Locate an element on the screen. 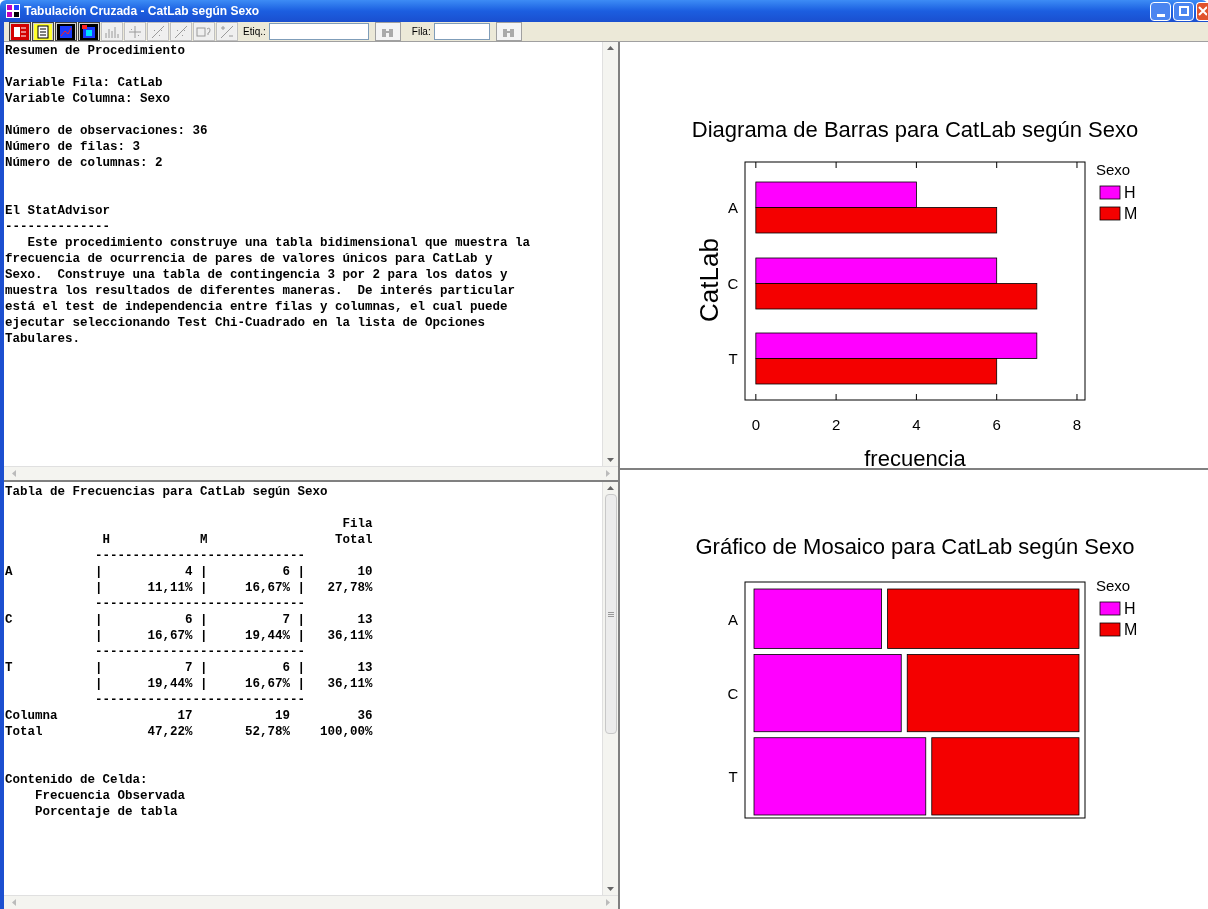 The image size is (1208, 909). chart-window-icon is located at coordinates (66, 31).